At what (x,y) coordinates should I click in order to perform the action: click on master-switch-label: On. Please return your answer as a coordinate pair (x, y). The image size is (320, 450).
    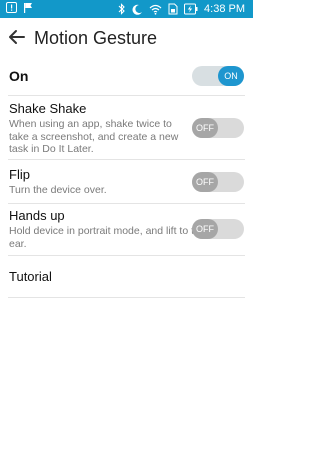
    Looking at the image, I should click on (19, 76).